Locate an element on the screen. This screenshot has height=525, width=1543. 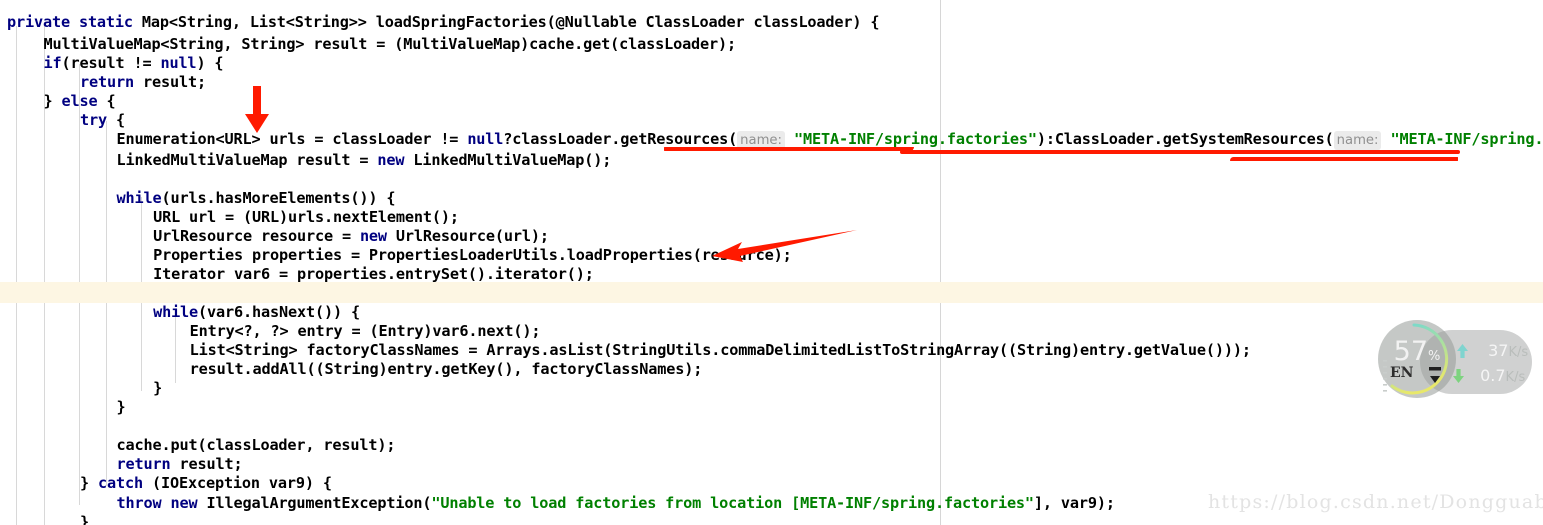
code-token: ) { is located at coordinates (210, 63).